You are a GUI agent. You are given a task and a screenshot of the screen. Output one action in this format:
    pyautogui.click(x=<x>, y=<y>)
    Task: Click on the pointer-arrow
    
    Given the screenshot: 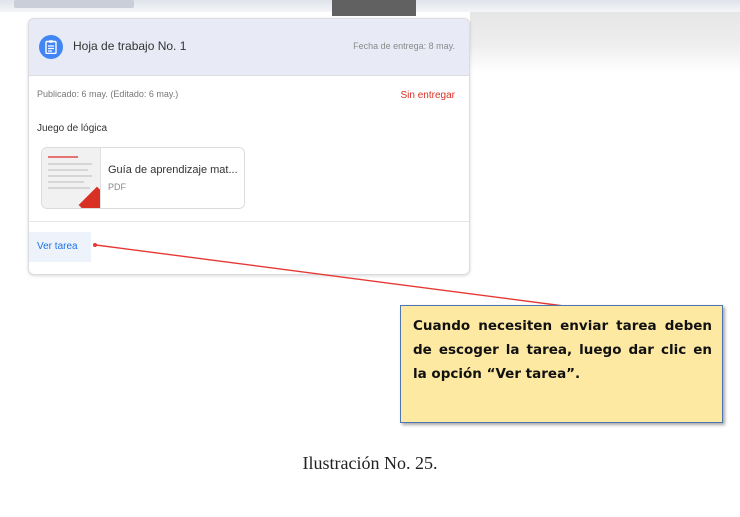 What is the action you would take?
    pyautogui.click(x=329, y=275)
    